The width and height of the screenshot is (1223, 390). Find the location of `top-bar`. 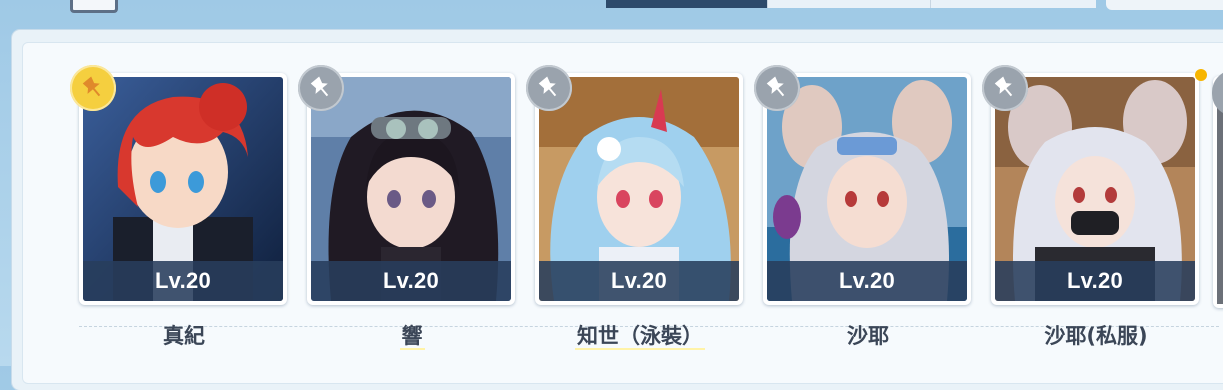

top-bar is located at coordinates (611, 14).